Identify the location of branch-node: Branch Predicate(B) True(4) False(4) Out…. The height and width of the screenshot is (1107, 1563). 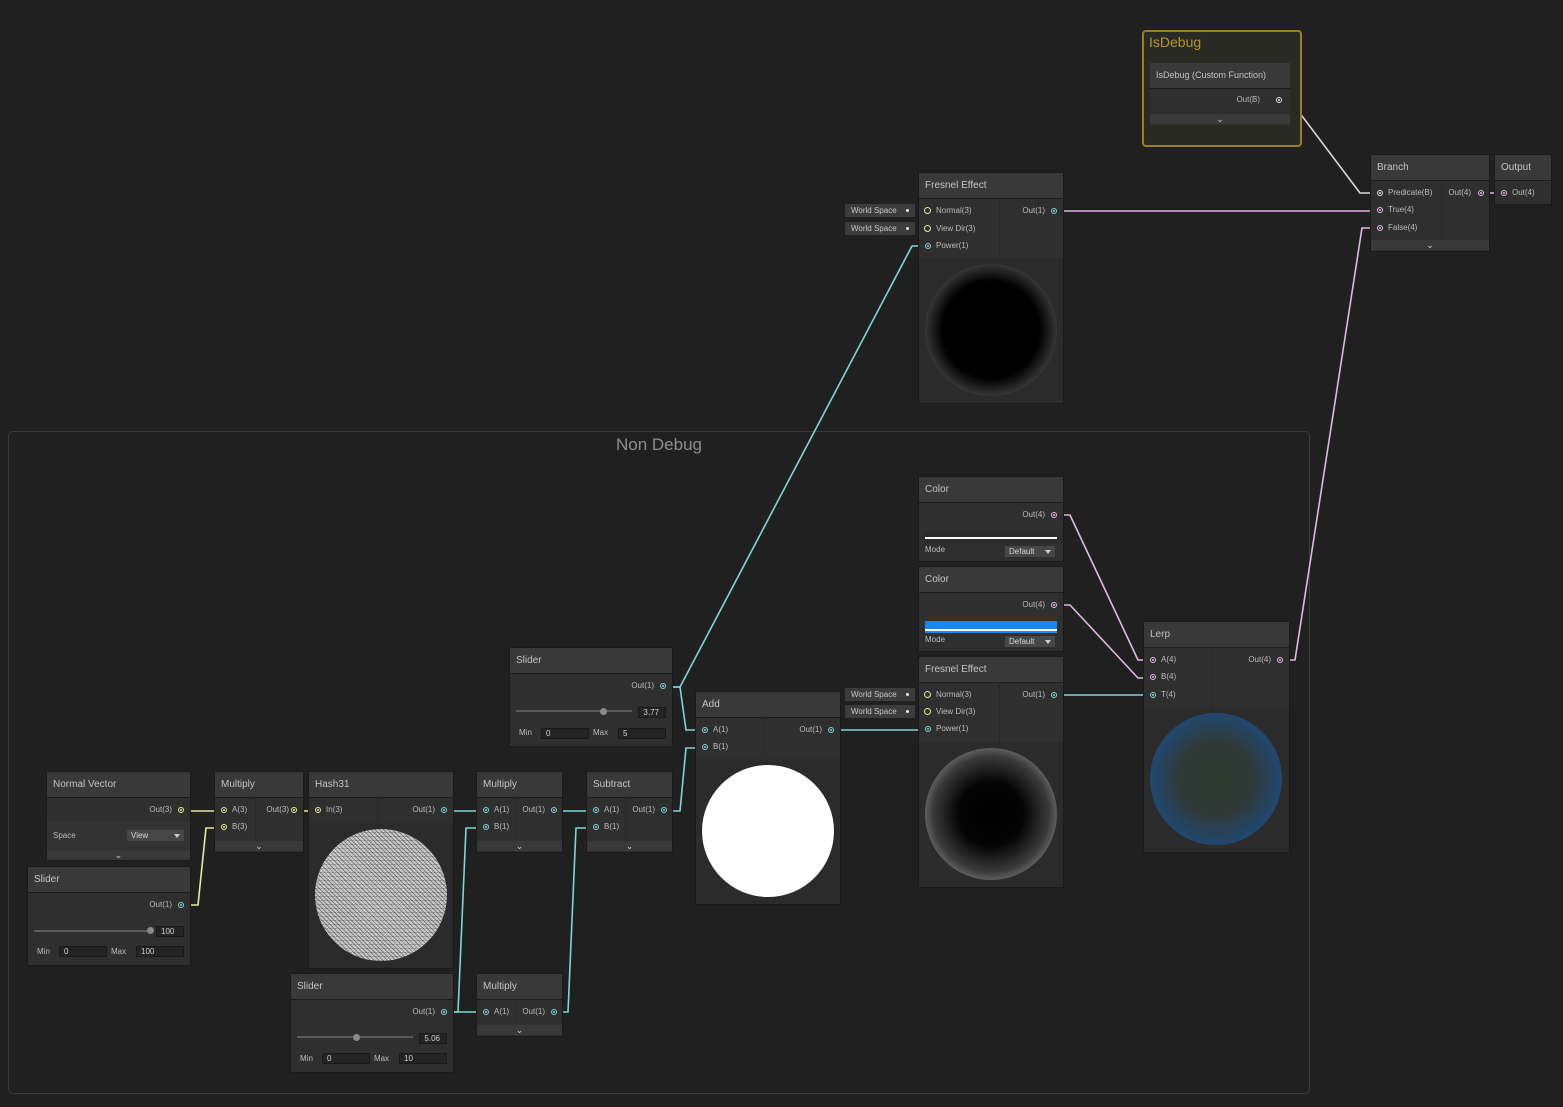
(1430, 203).